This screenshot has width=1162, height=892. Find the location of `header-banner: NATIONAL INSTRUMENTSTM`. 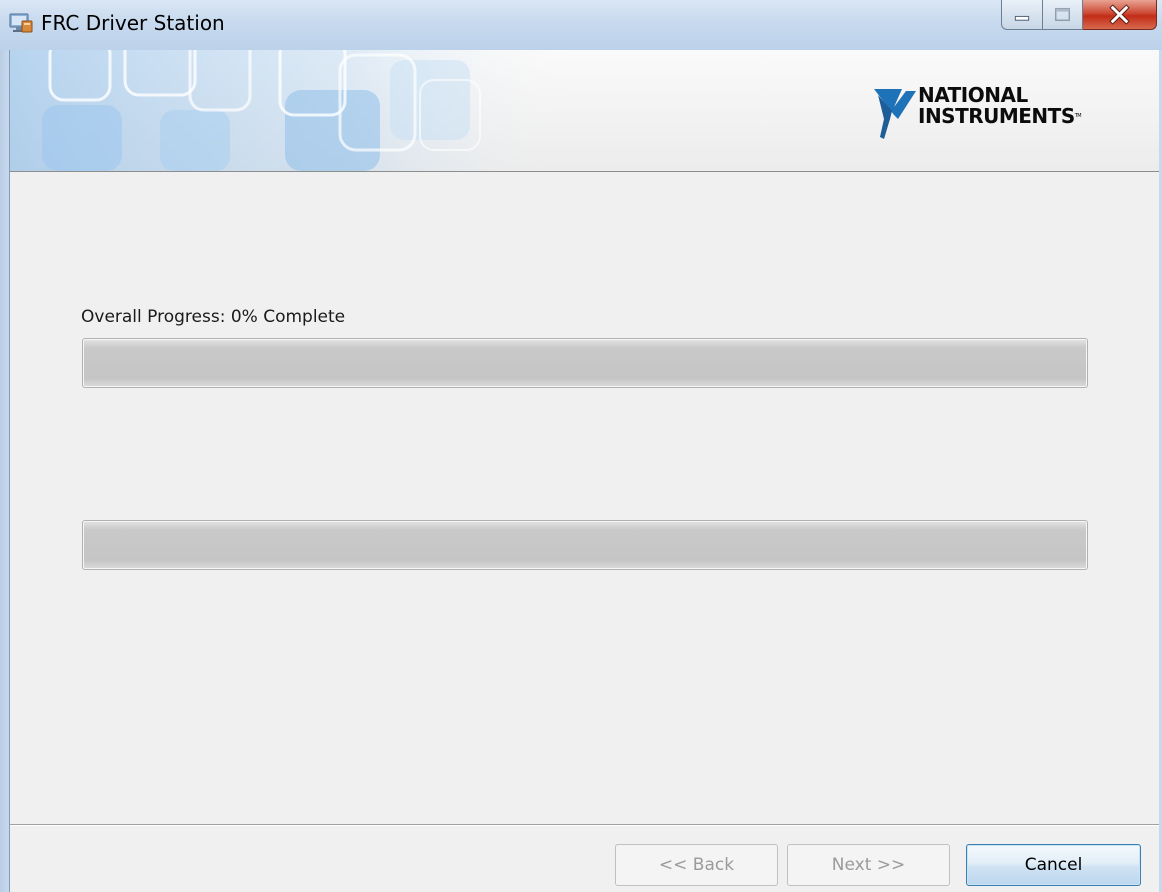

header-banner: NATIONAL INSTRUMENTSTM is located at coordinates (584, 111).